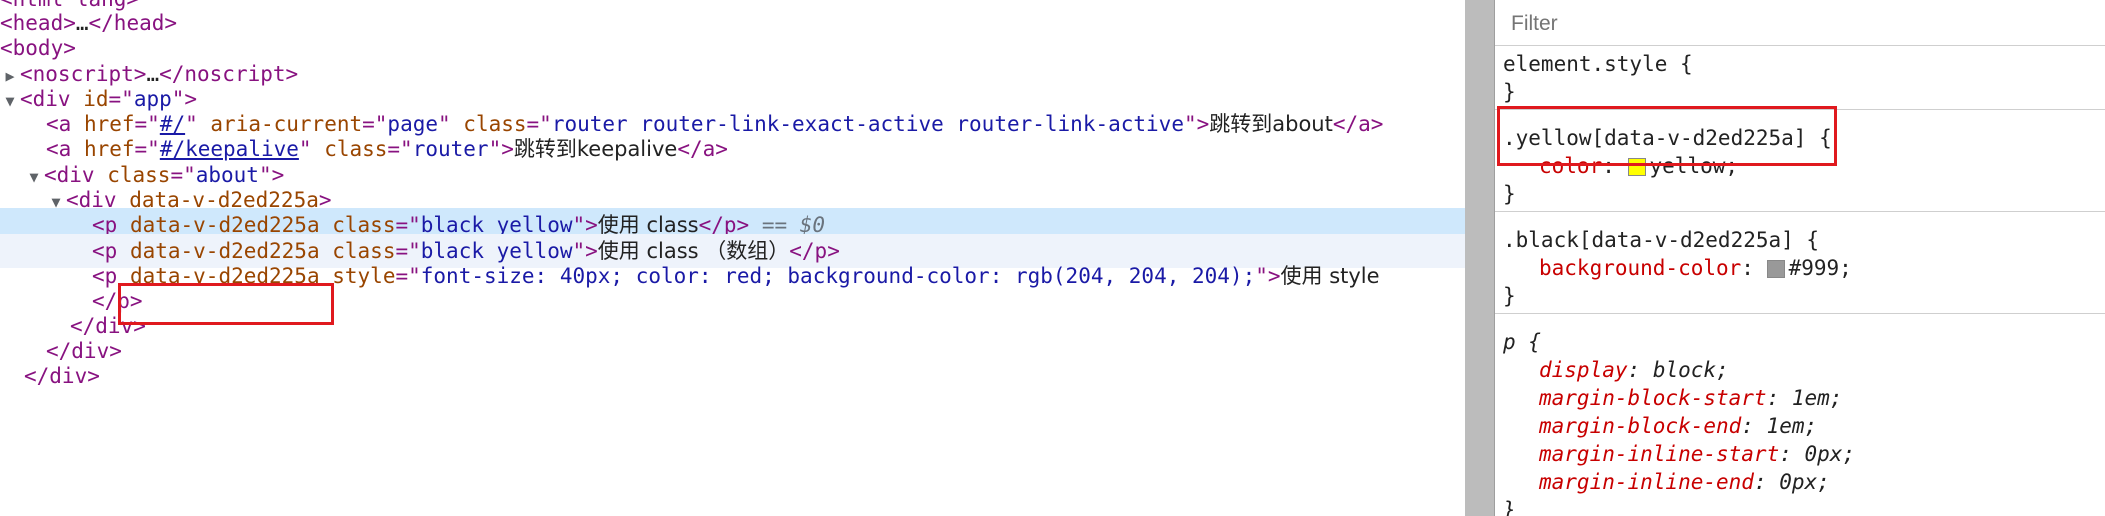 The image size is (2105, 516). Describe the element at coordinates (1646, 482) in the screenshot. I see `property-name: margin-inline-end` at that location.